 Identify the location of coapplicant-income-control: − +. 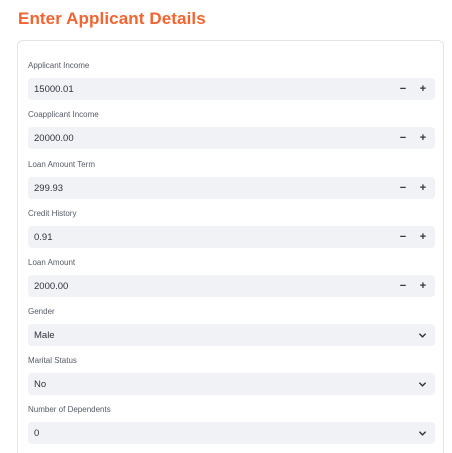
(231, 138).